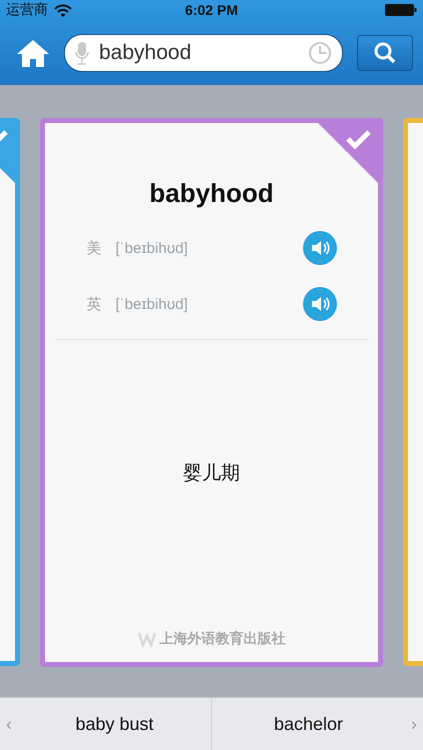 The image size is (423, 750). What do you see at coordinates (94, 248) in the screenshot?
I see `accent-label: 美` at bounding box center [94, 248].